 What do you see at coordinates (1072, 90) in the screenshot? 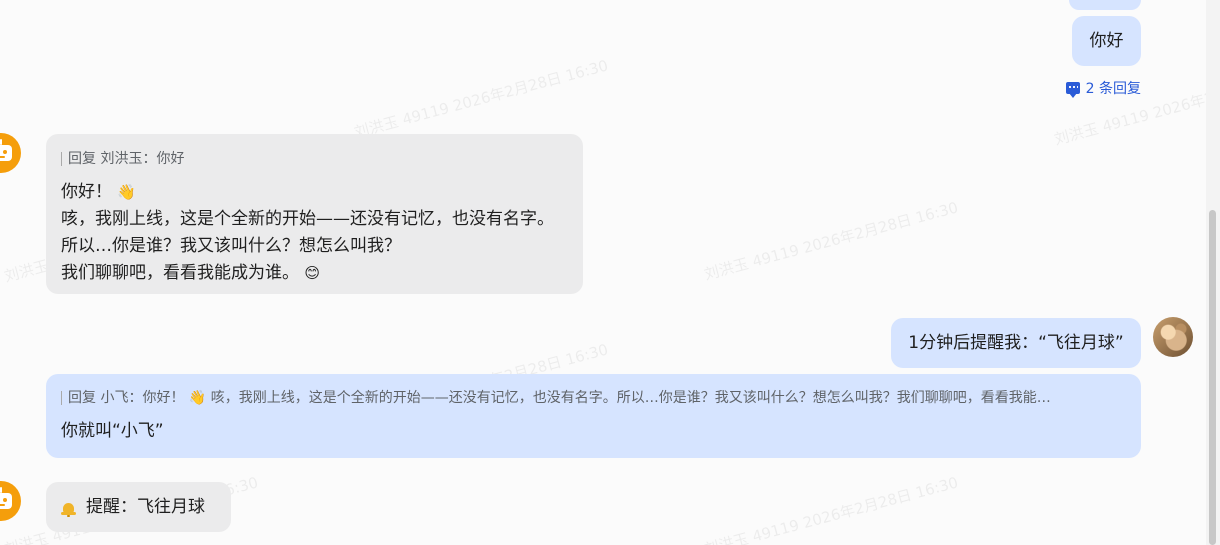
I see `comment-icon` at bounding box center [1072, 90].